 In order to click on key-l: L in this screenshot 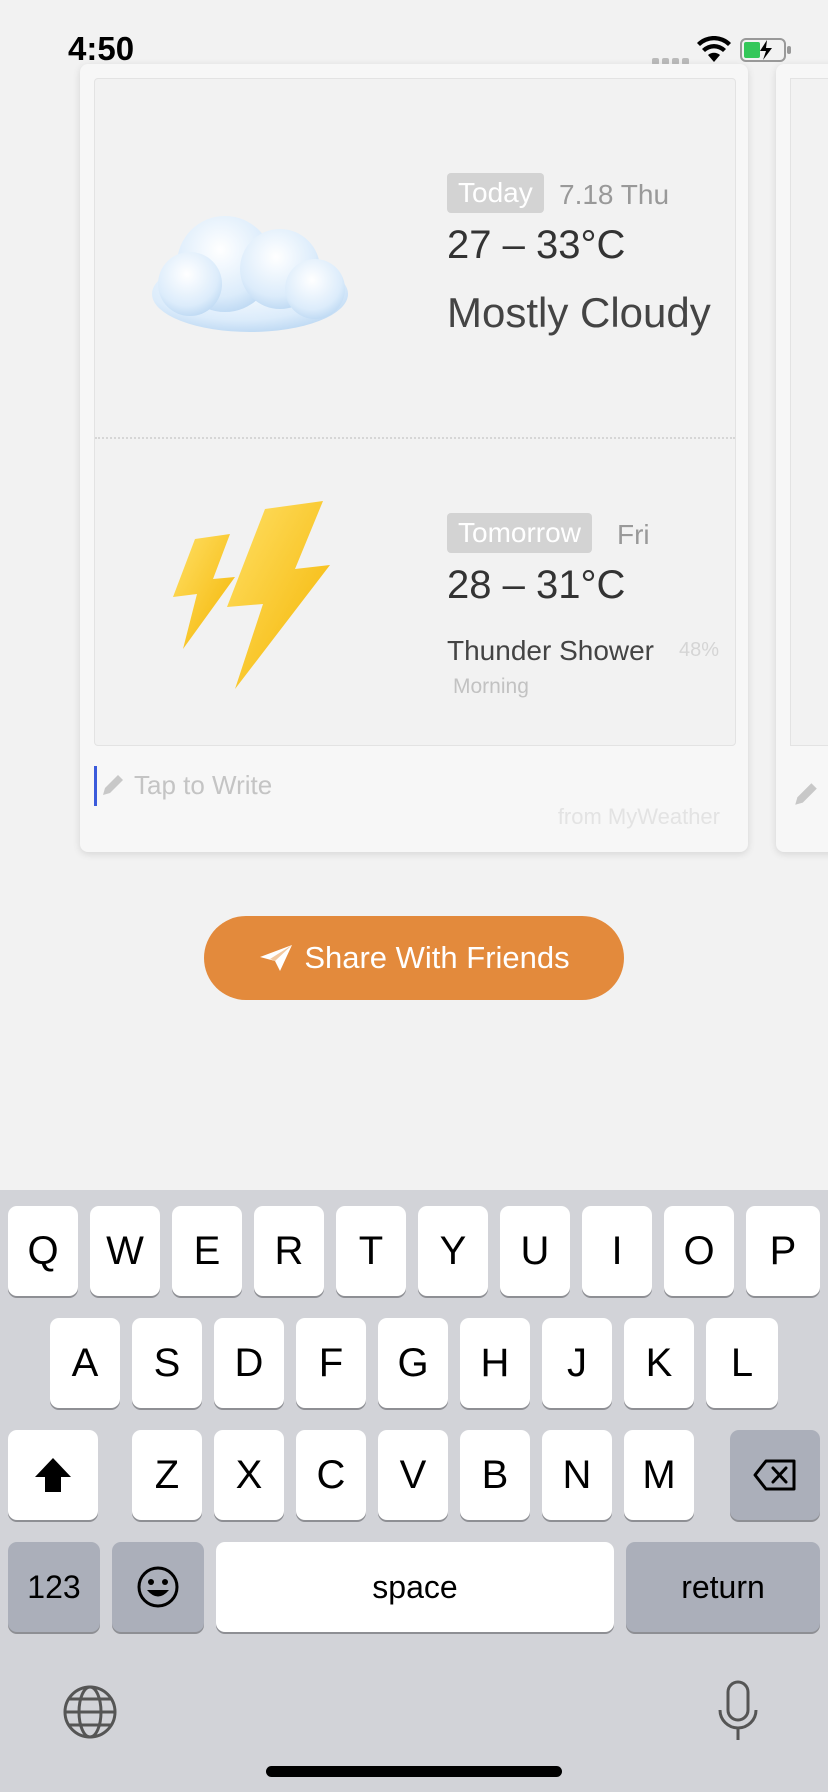, I will do `click(742, 1363)`.